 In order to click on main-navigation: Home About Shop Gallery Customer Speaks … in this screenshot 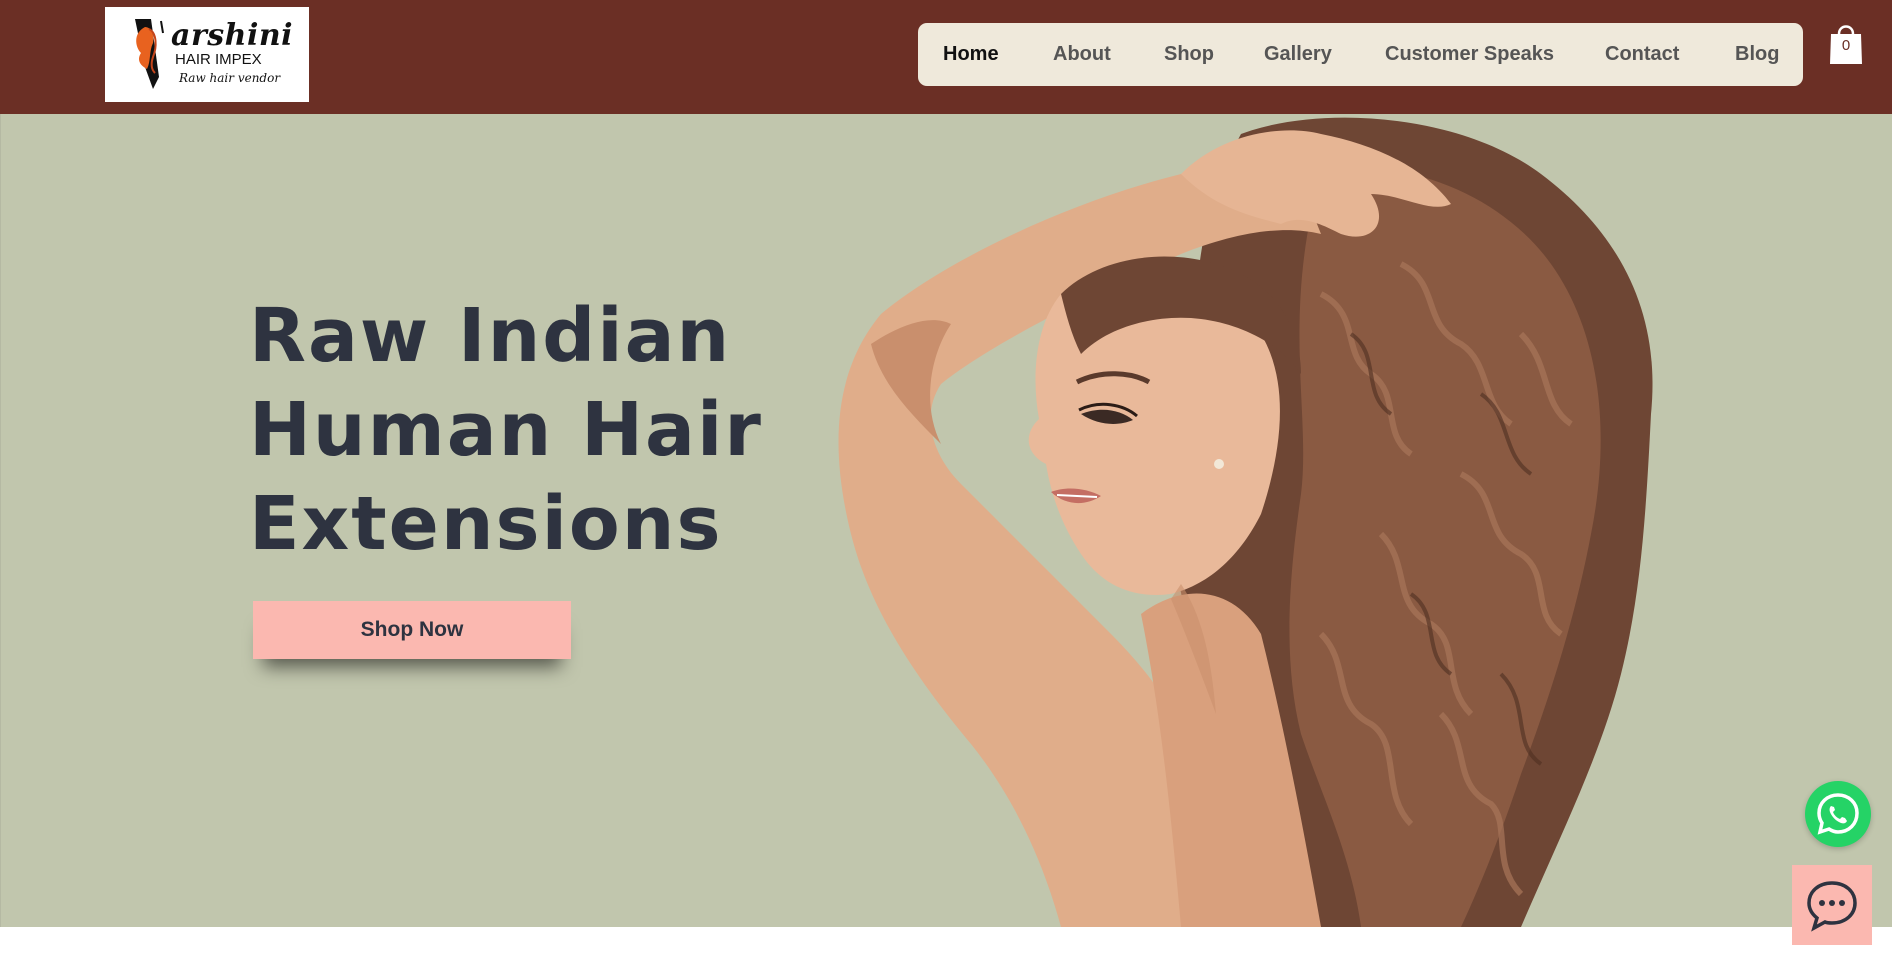, I will do `click(1360, 54)`.